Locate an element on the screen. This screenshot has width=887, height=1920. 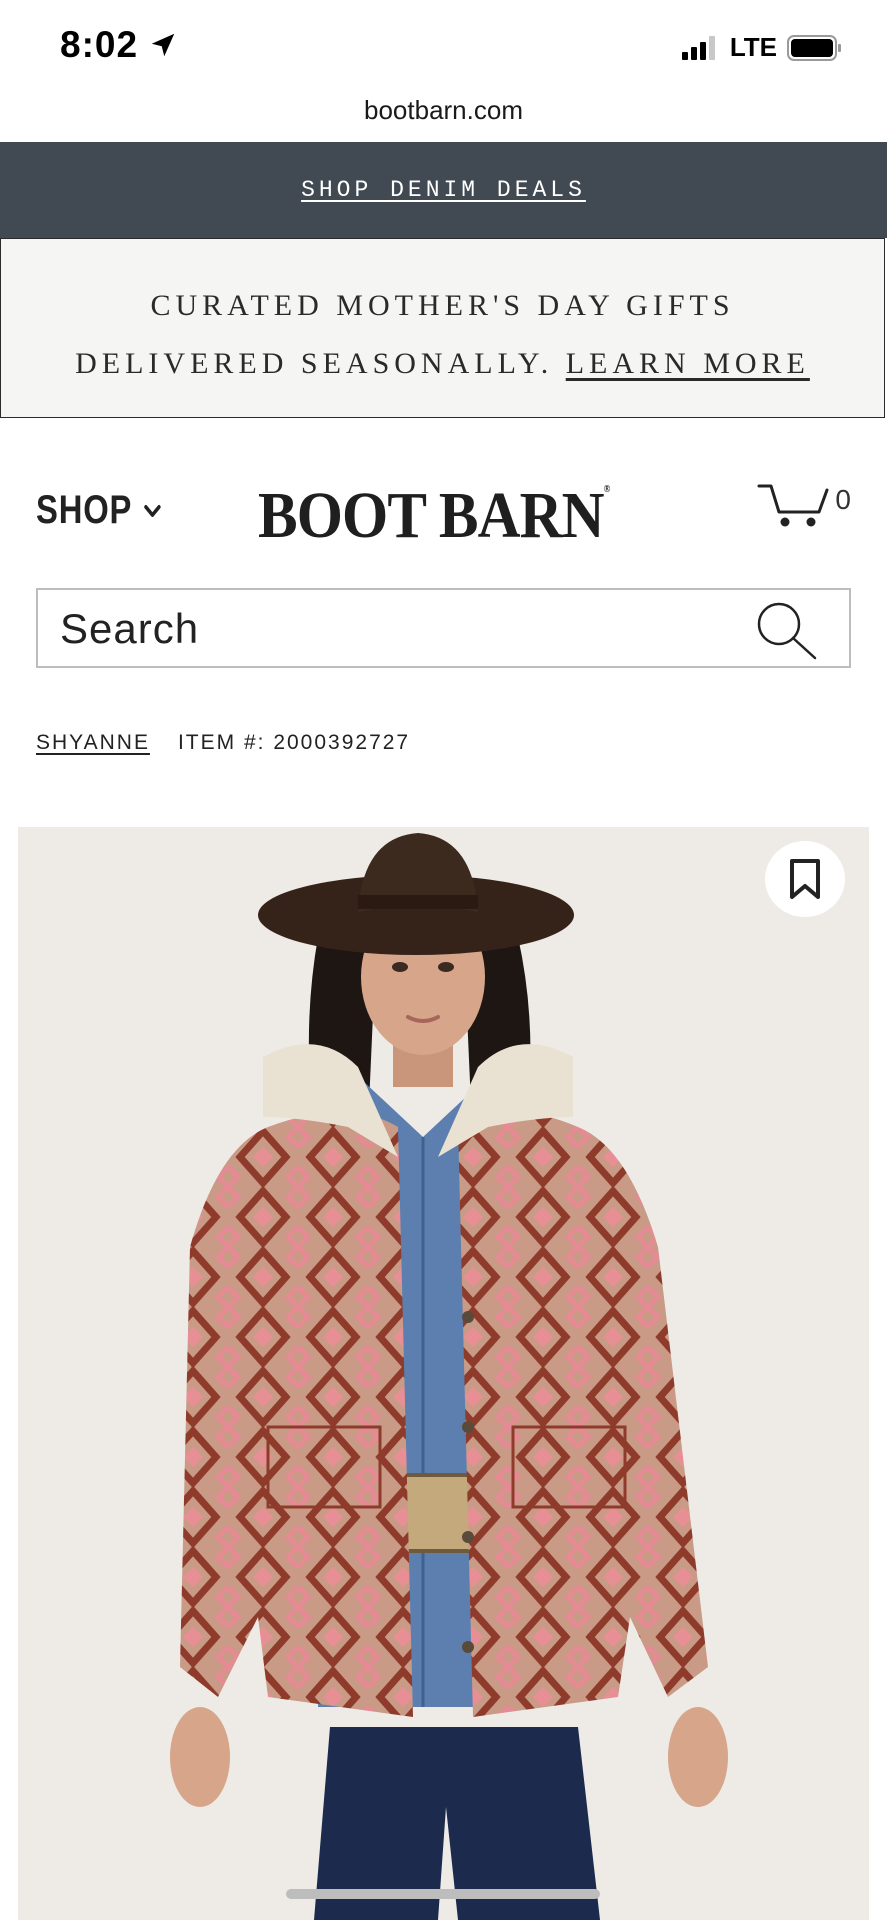
status-indicators: LTE is located at coordinates (762, 47).